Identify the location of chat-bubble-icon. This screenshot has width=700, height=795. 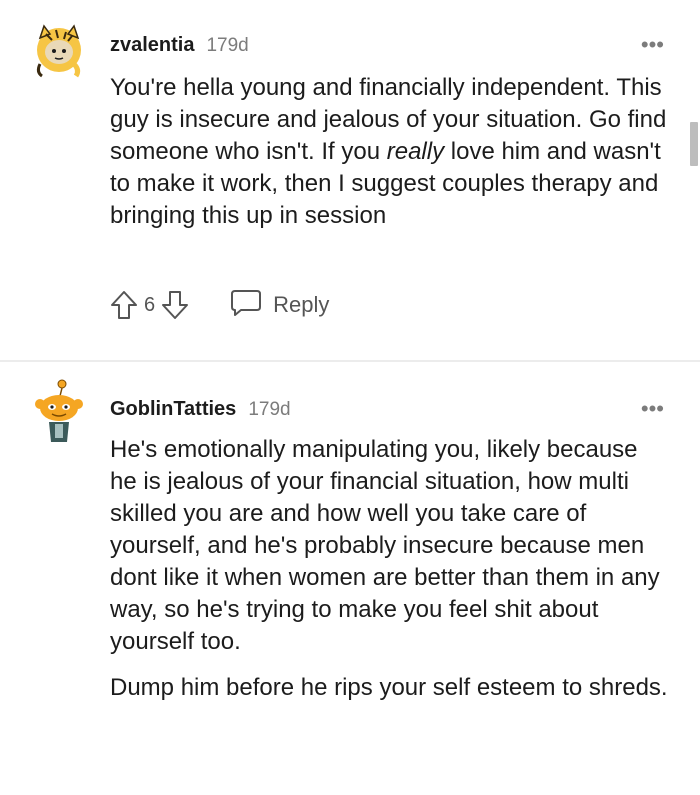
(246, 305).